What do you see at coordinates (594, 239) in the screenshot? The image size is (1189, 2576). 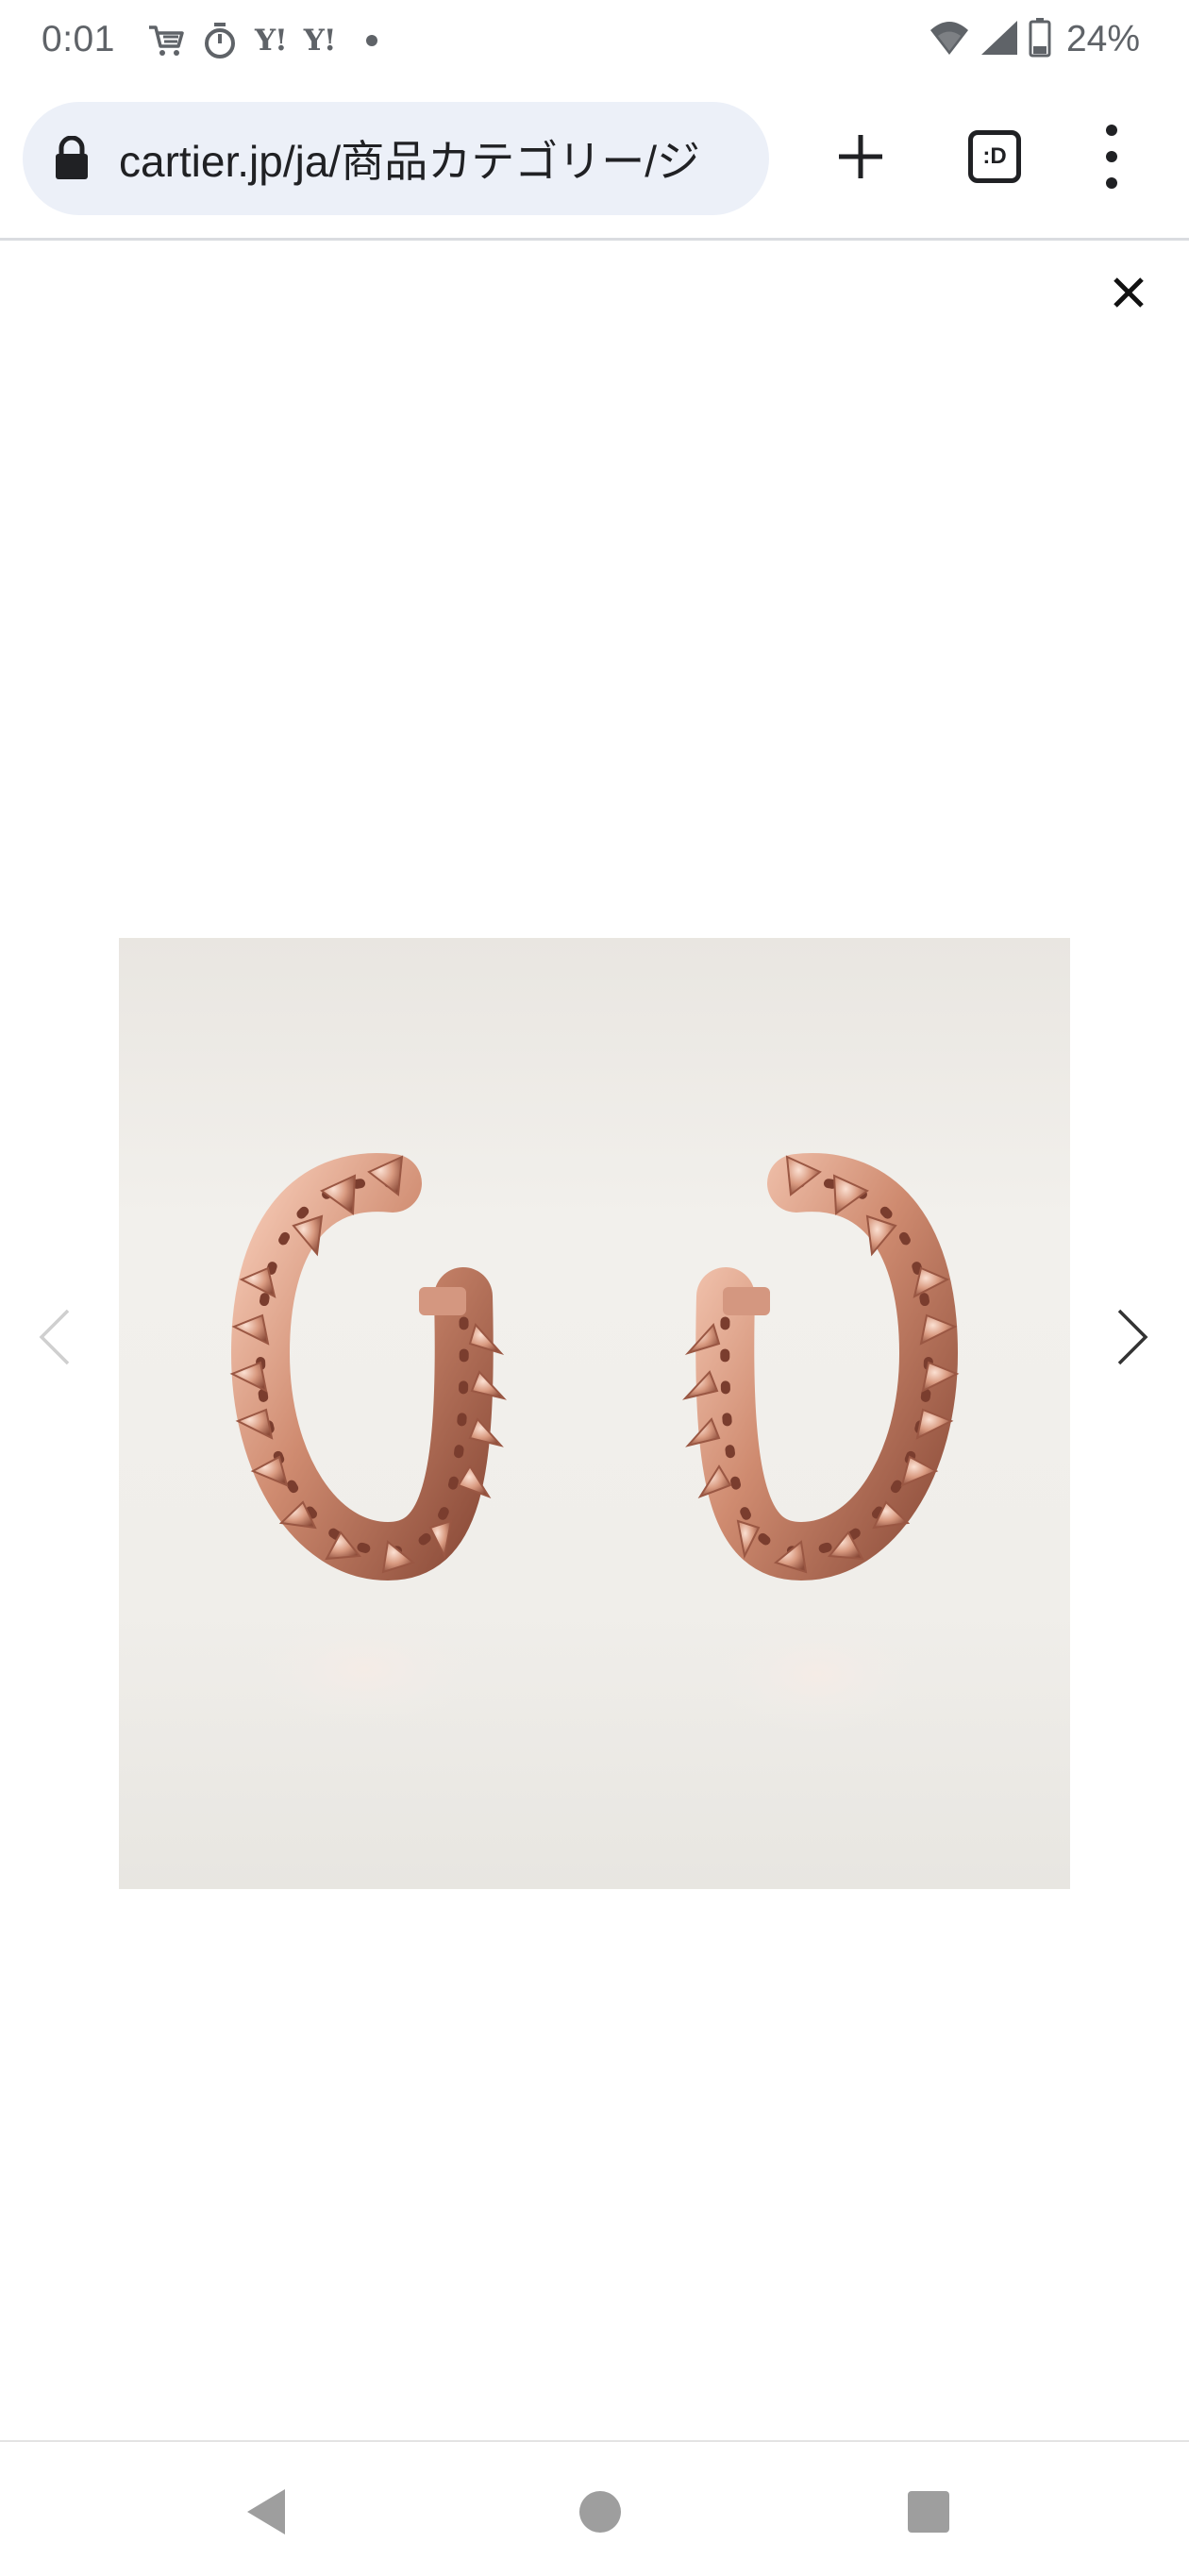 I see `toolbar-divider` at bounding box center [594, 239].